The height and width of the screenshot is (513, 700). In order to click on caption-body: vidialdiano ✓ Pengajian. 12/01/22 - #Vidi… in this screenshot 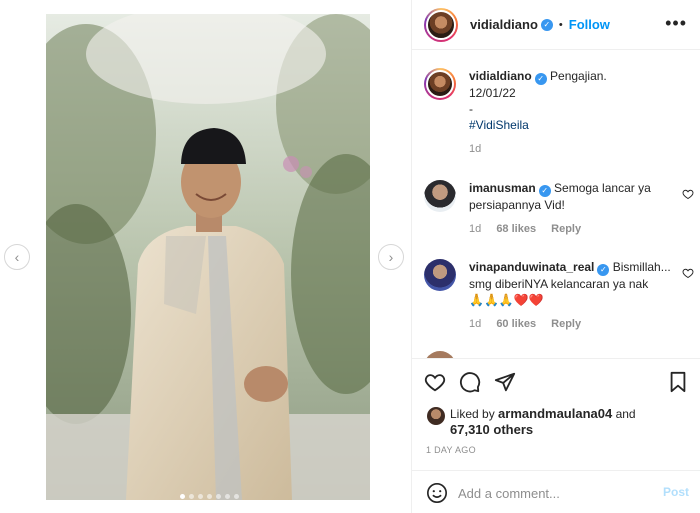, I will do `click(571, 112)`.